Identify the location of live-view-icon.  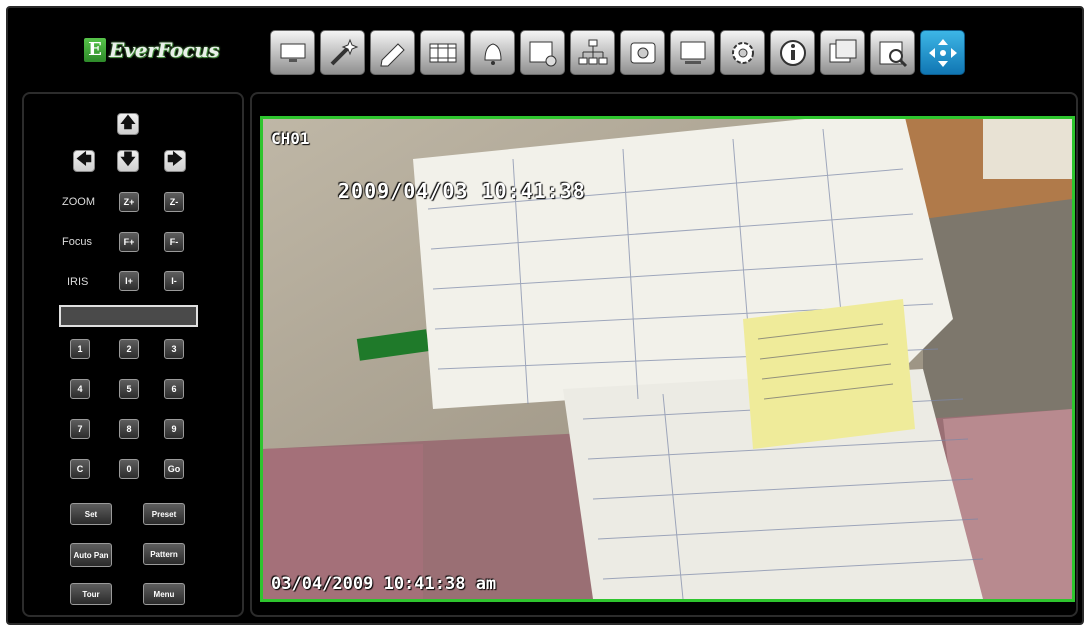
(292, 52).